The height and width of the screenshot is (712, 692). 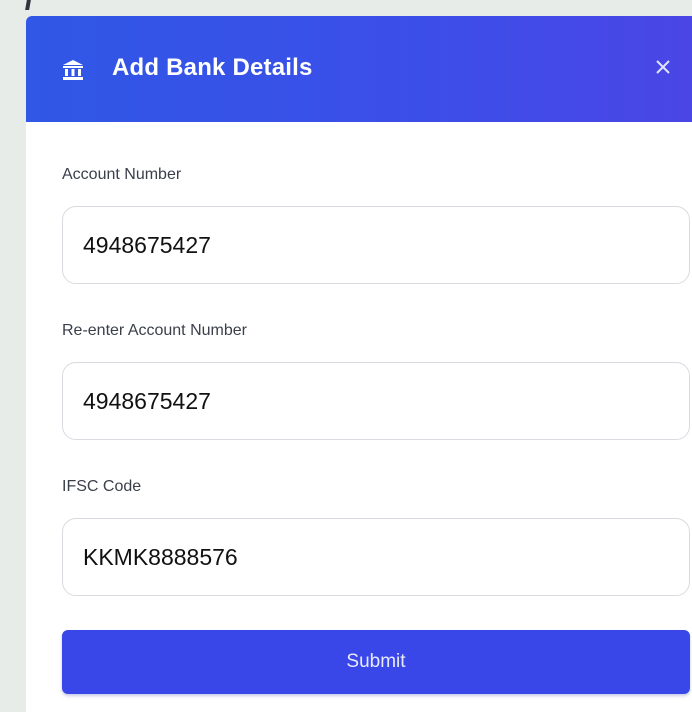 I want to click on close-icon, so click(x=663, y=69).